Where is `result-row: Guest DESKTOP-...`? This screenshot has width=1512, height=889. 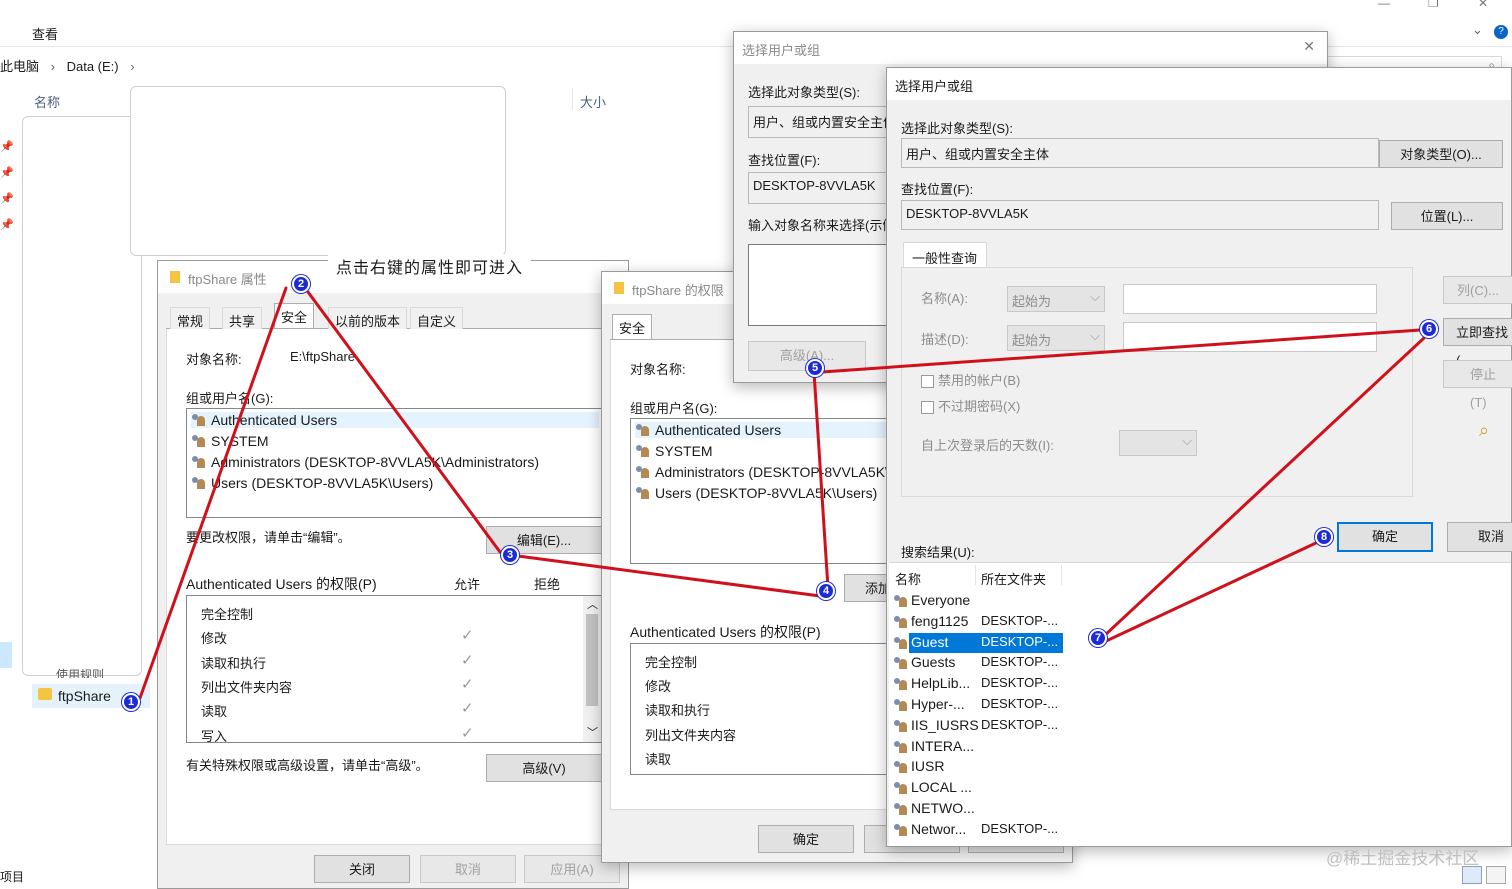
result-row: Guest DESKTOP-... is located at coordinates (978, 642).